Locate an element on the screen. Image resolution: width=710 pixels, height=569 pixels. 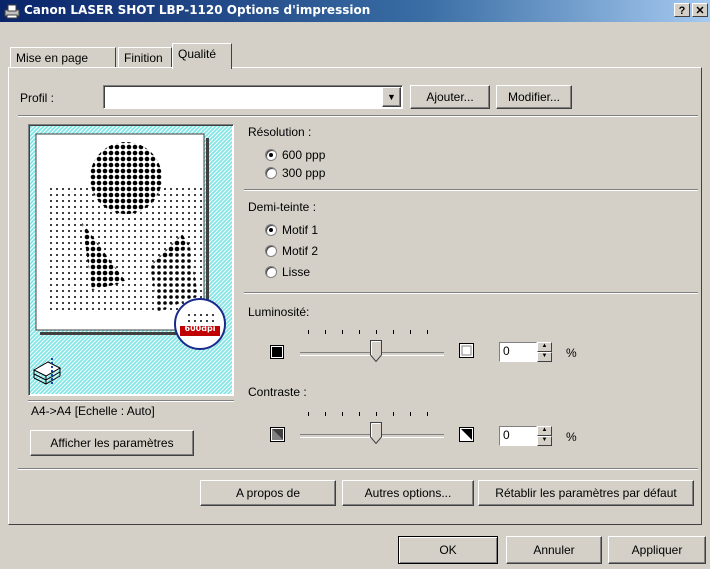
dropdown-arrow-icon: ▼ is located at coordinates (391, 97).